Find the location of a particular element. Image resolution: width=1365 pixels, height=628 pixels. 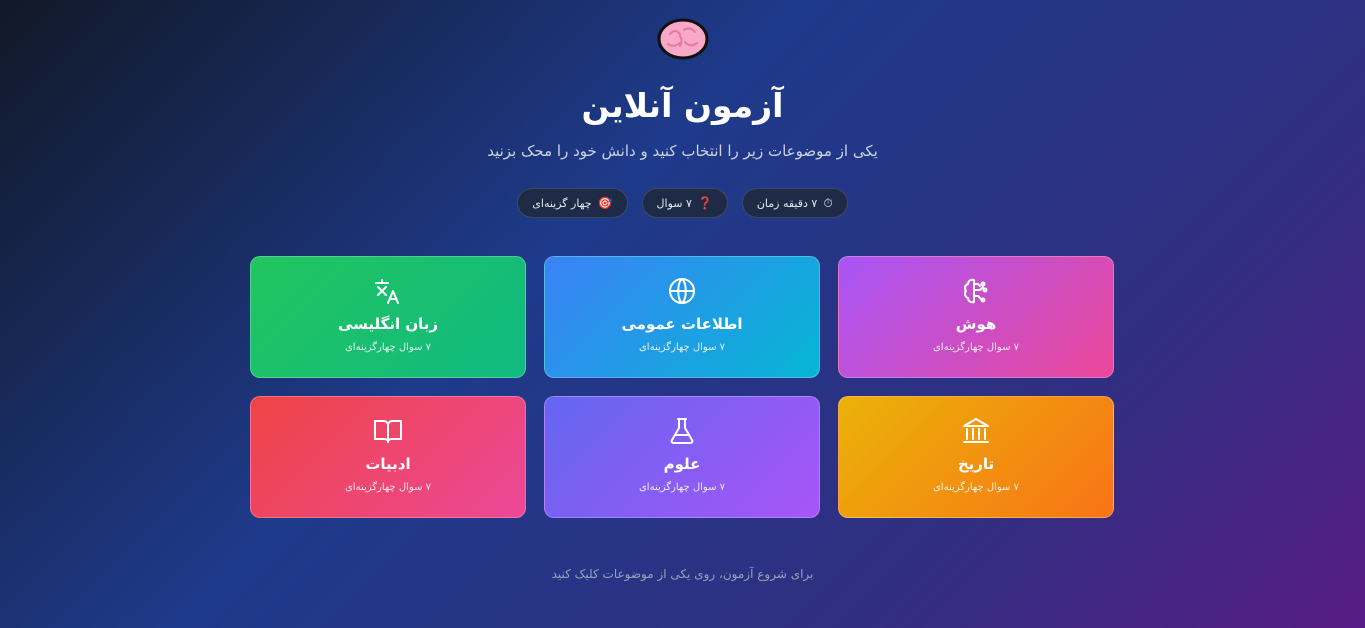

format-badge: 🎯 چهار گزینه‌ای is located at coordinates (572, 203).